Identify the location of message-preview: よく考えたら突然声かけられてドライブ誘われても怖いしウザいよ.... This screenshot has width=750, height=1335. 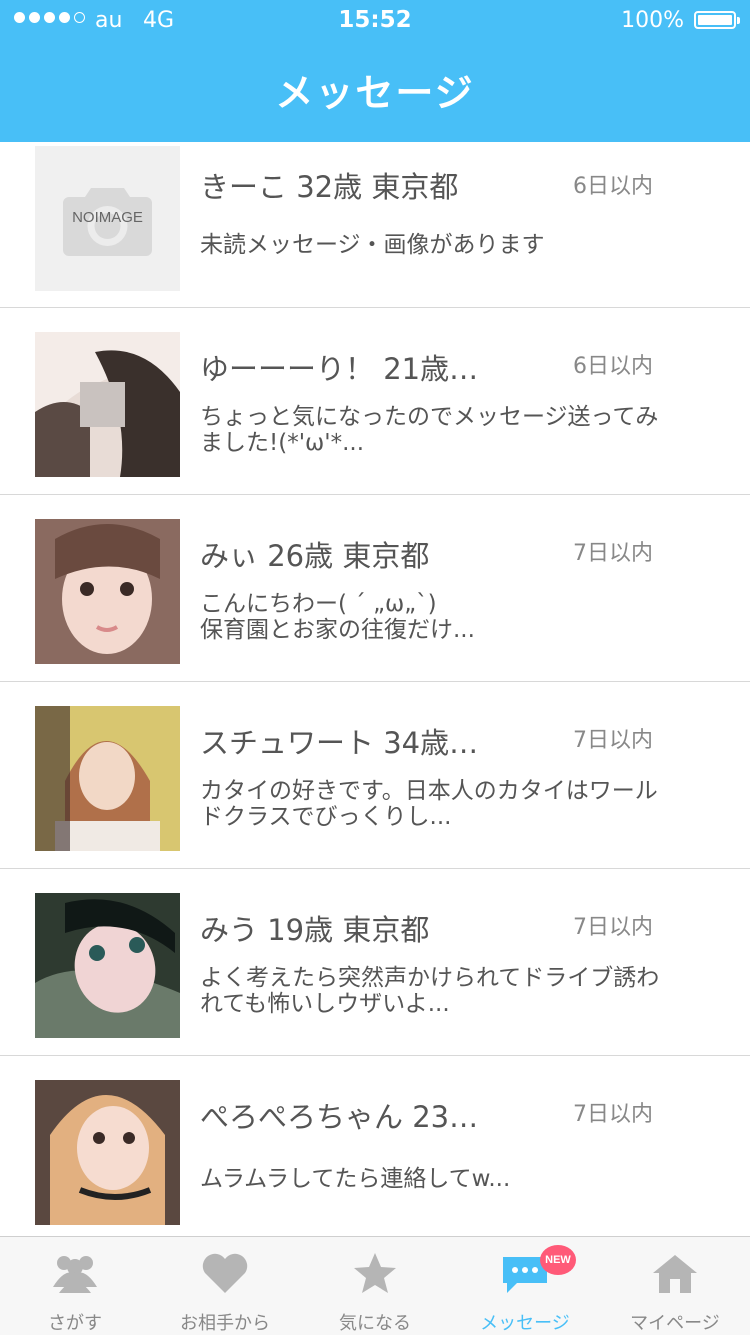
(430, 991).